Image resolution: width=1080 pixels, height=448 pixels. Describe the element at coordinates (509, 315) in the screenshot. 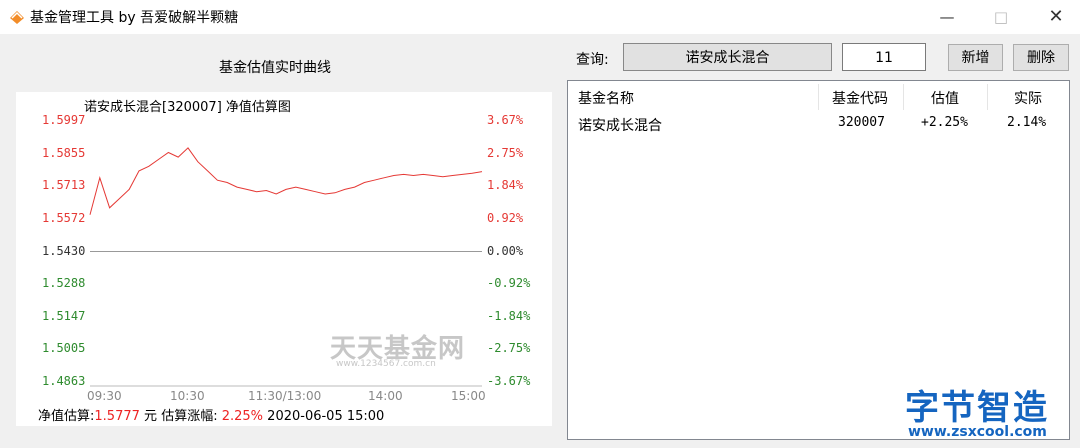

I see `y-tick-right: -1.84%` at that location.